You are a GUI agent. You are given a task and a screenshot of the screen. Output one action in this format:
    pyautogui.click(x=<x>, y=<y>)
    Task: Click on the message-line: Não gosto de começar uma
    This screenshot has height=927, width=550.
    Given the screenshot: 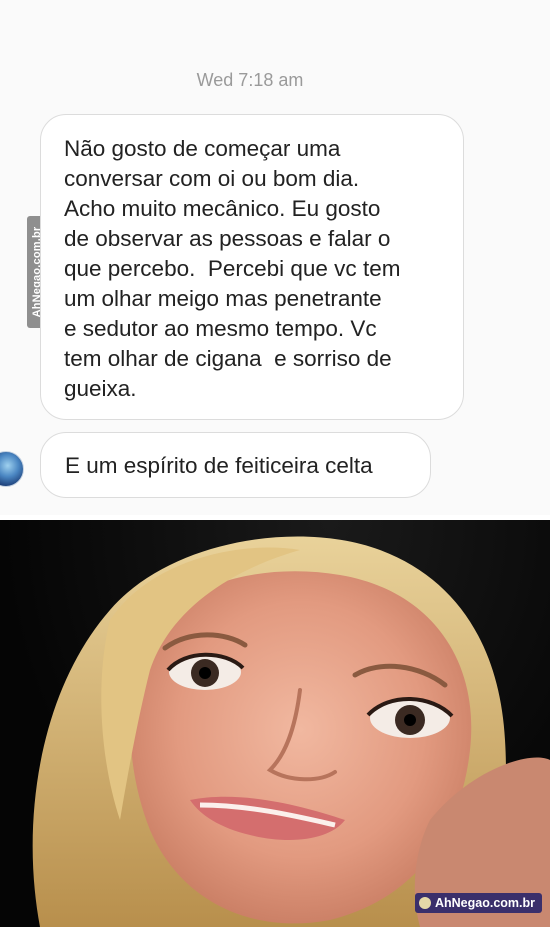 What is the action you would take?
    pyautogui.click(x=202, y=148)
    